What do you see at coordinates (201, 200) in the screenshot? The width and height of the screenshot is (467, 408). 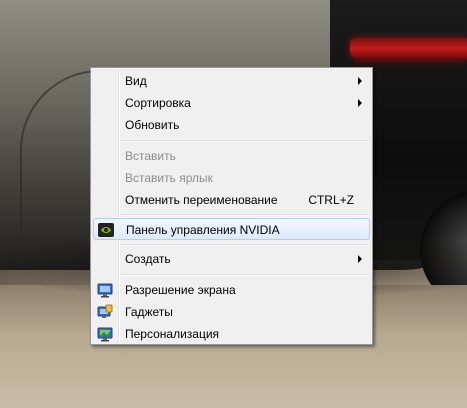 I see `menu-item-label: Отменить переименование` at bounding box center [201, 200].